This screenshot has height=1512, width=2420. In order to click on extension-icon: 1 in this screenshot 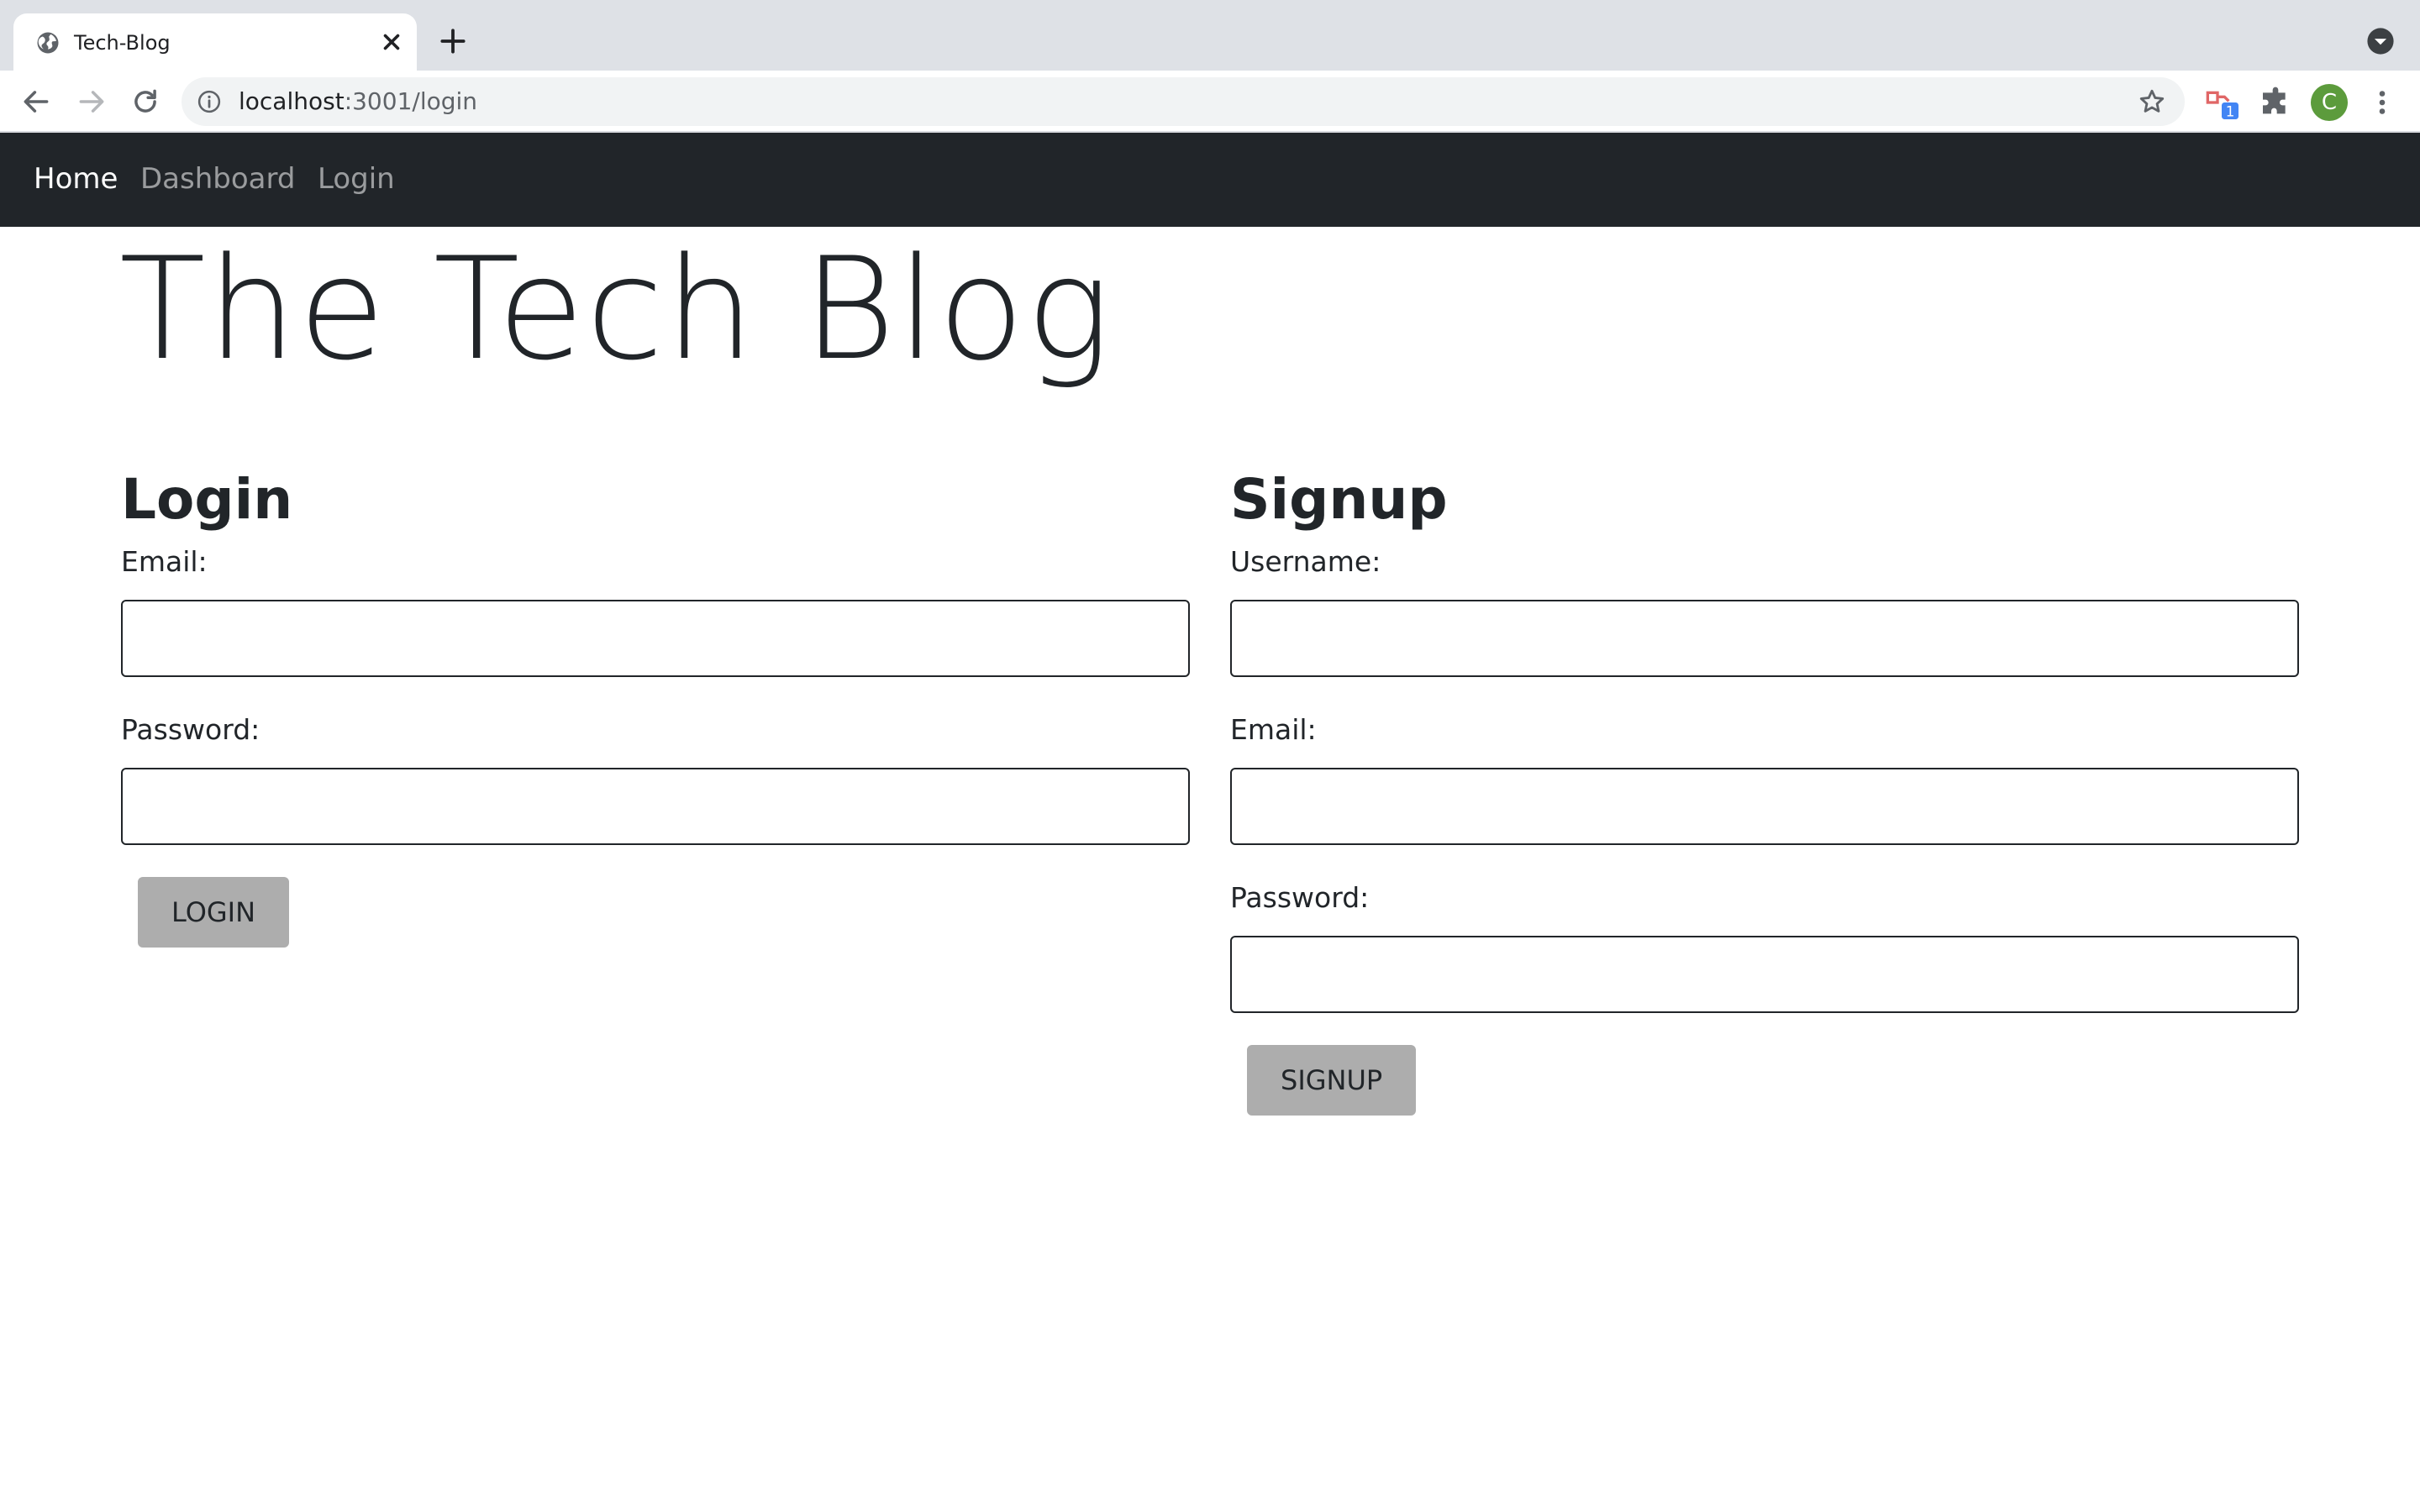, I will do `click(2221, 102)`.